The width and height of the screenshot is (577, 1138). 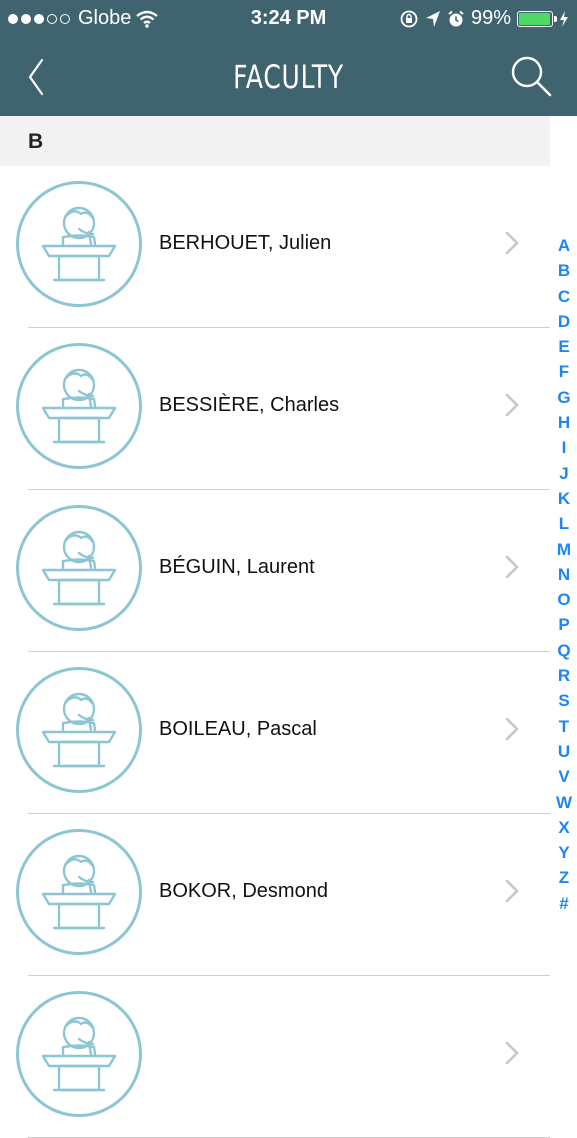 I want to click on index-letter: M, so click(x=564, y=549).